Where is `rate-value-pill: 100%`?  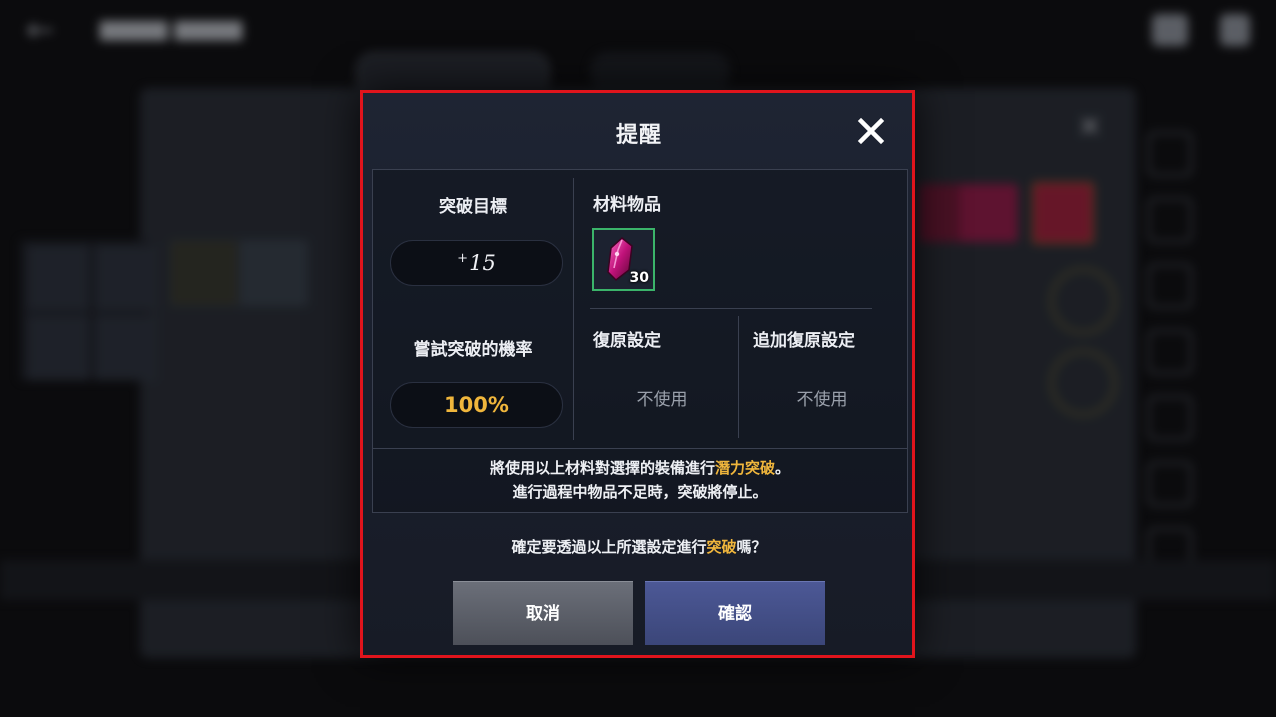
rate-value-pill: 100% is located at coordinates (476, 405).